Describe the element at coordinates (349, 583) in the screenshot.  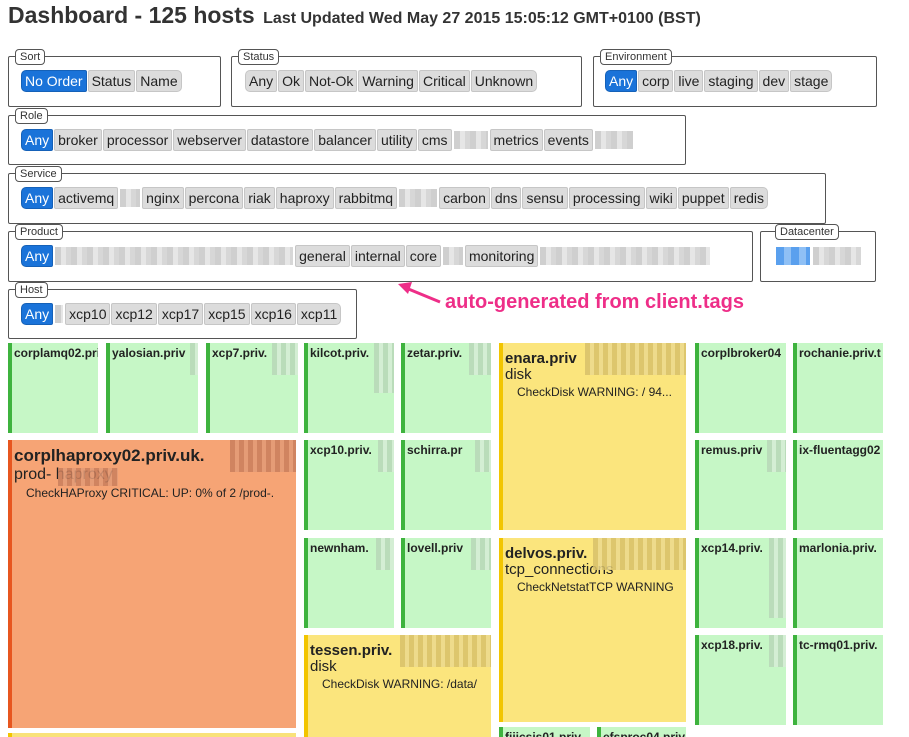
I see `host-tile: newnham.` at that location.